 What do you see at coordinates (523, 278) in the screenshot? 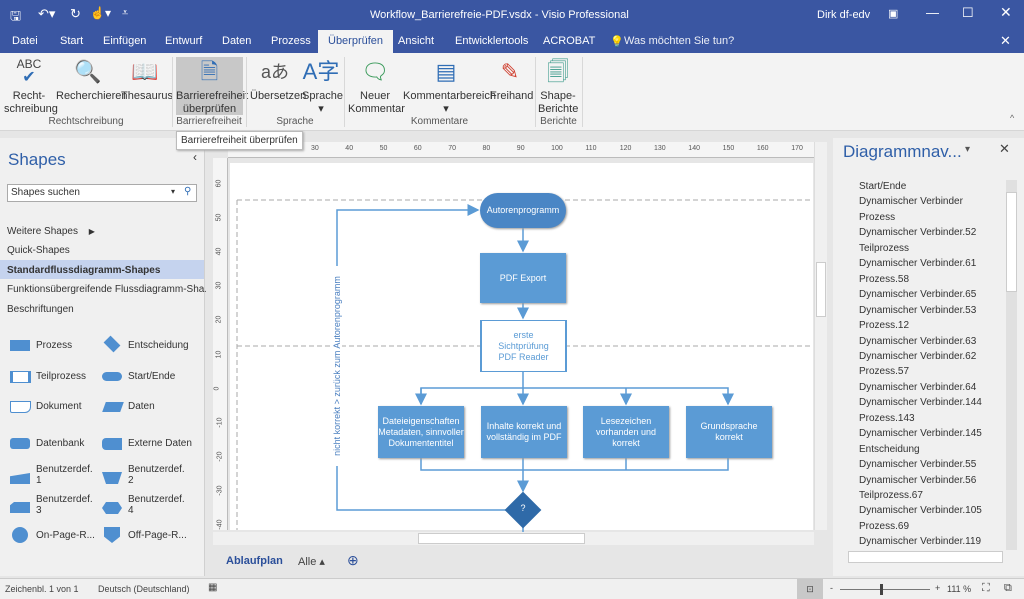
I see `process-pdf-export: PDF Export` at bounding box center [523, 278].